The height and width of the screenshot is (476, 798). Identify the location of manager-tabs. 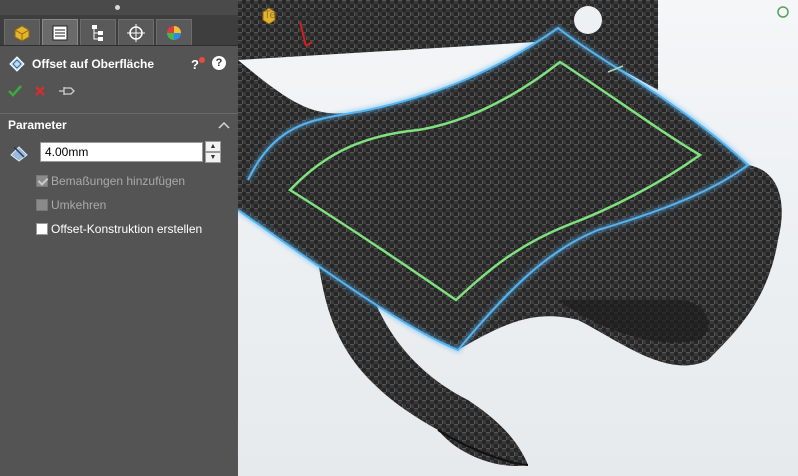
(119, 30).